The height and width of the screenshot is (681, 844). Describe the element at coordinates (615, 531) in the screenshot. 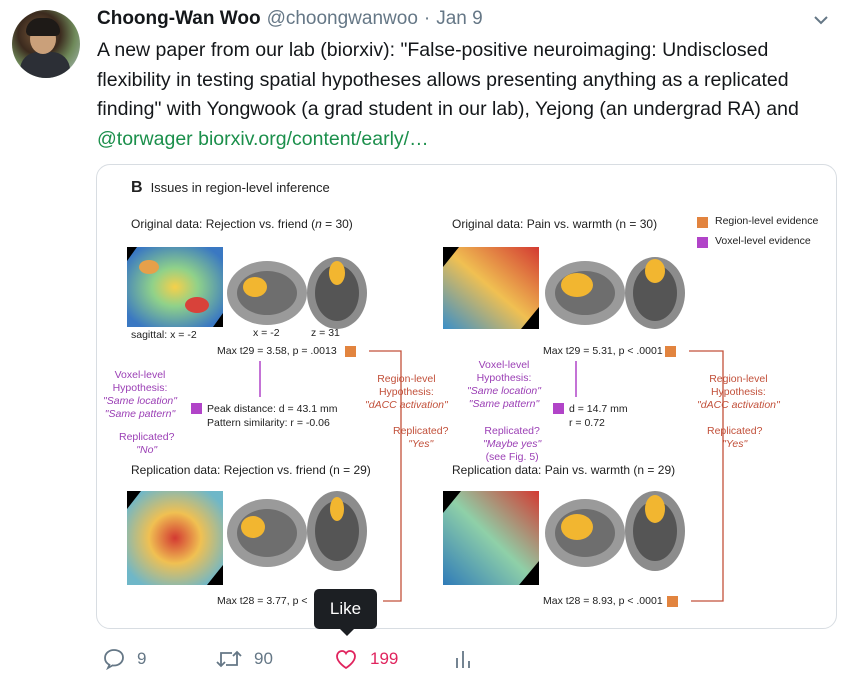

I see `brain-right-replication` at that location.